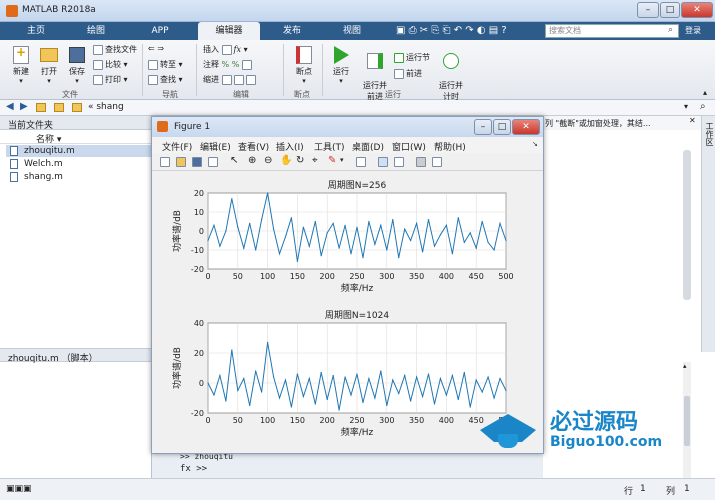  I want to click on menu-edit: 编辑(E), so click(215, 146).